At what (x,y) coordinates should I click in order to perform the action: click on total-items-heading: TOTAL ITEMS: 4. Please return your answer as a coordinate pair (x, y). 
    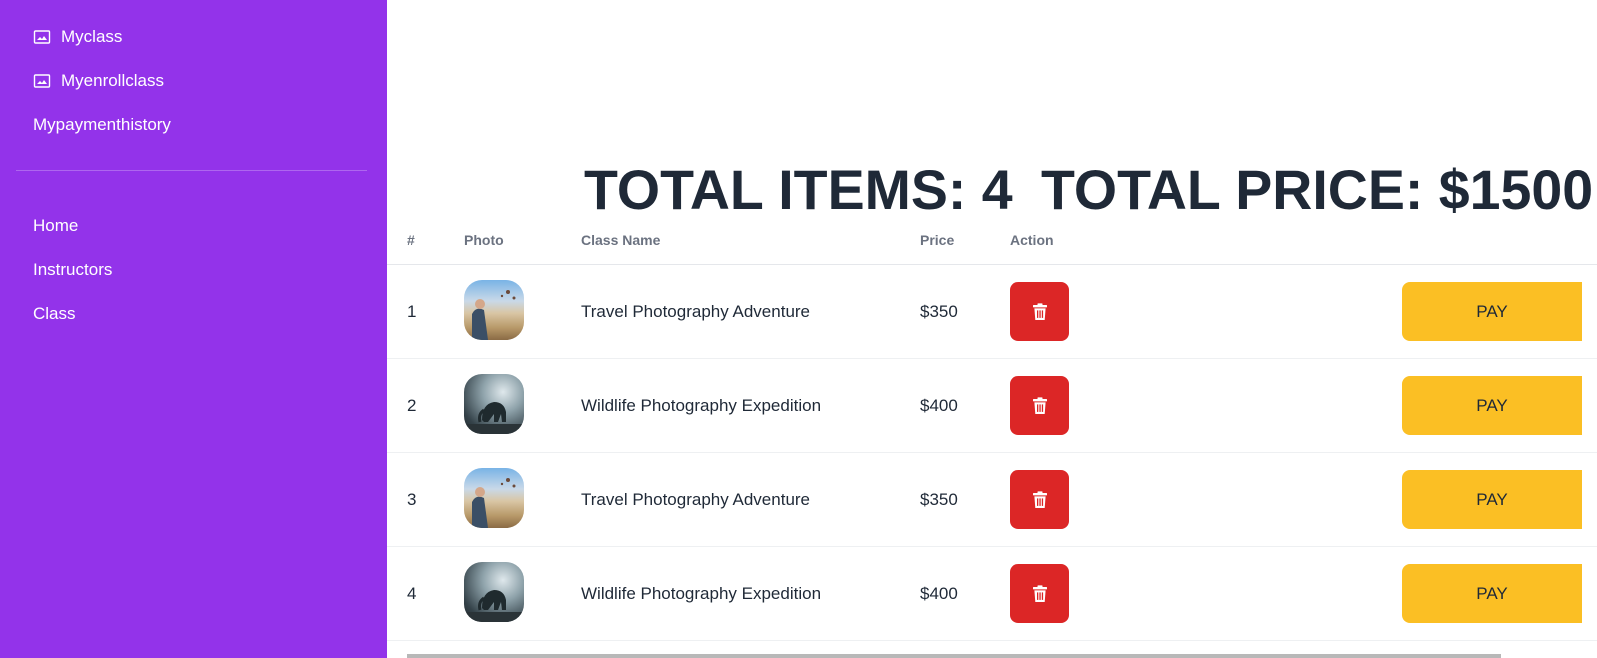
    Looking at the image, I should click on (798, 190).